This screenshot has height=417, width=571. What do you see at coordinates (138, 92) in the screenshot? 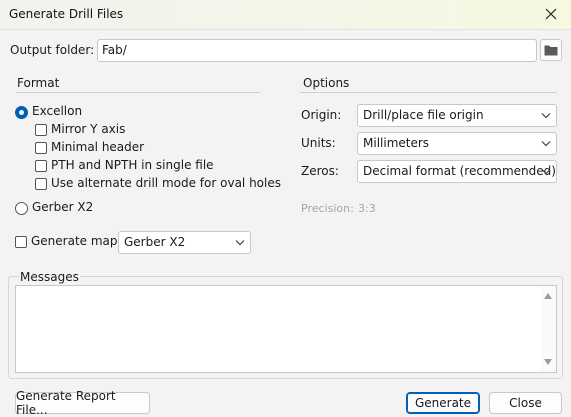
I see `format-divider` at bounding box center [138, 92].